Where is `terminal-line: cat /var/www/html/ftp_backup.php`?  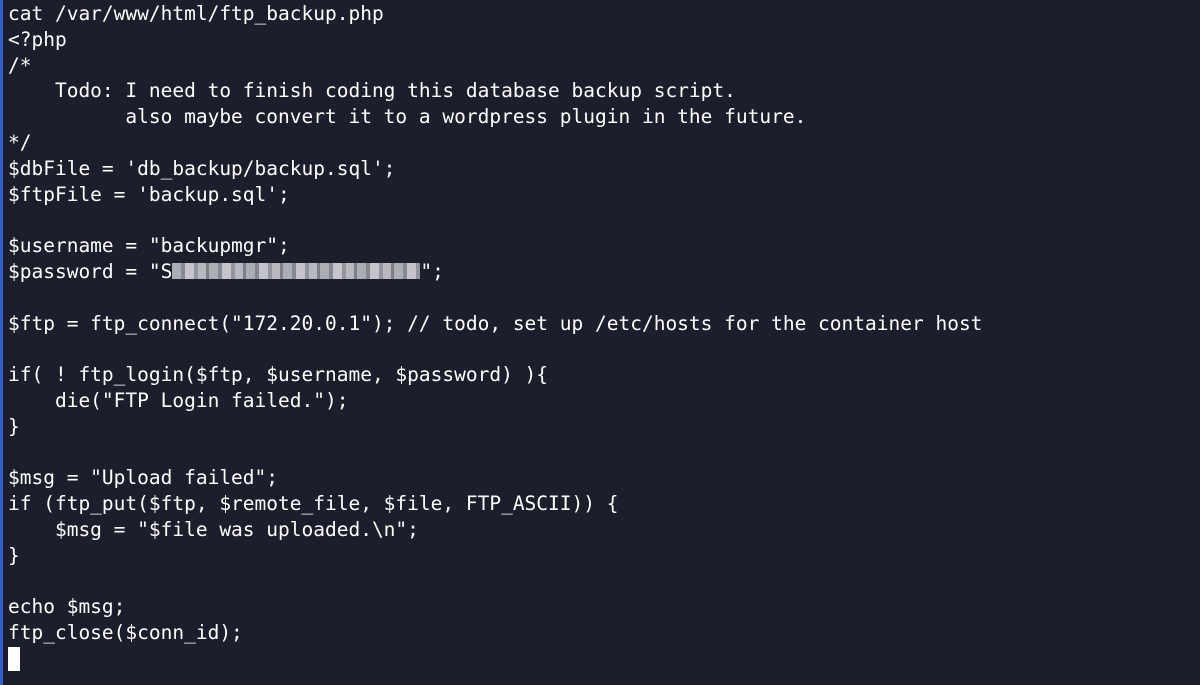
terminal-line: cat /var/www/html/ftp_backup.php is located at coordinates (196, 13).